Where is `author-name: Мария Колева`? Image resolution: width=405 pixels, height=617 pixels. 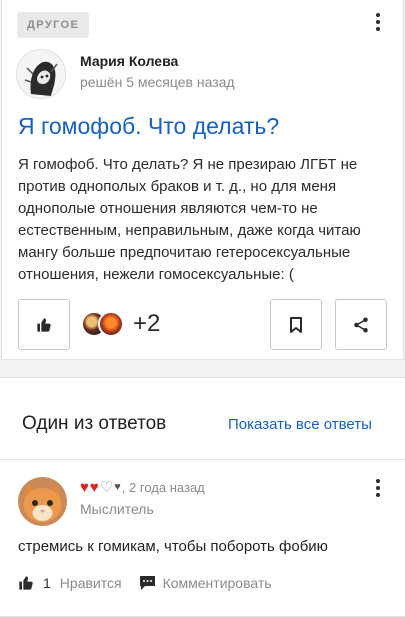
author-name: Мария Колева is located at coordinates (129, 61).